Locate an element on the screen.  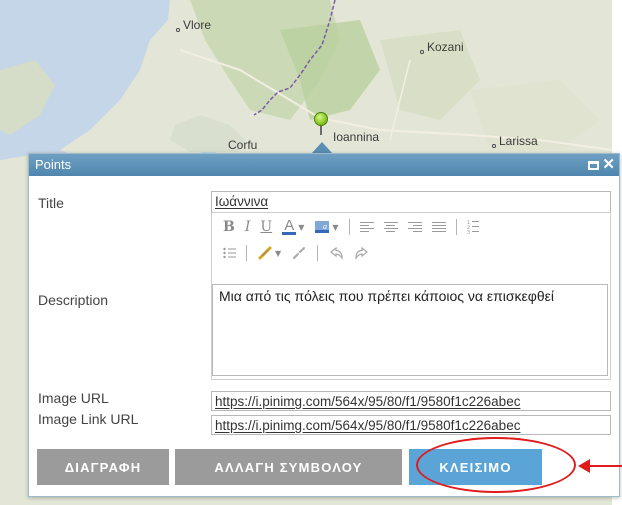
align-left-icon is located at coordinates (366, 227).